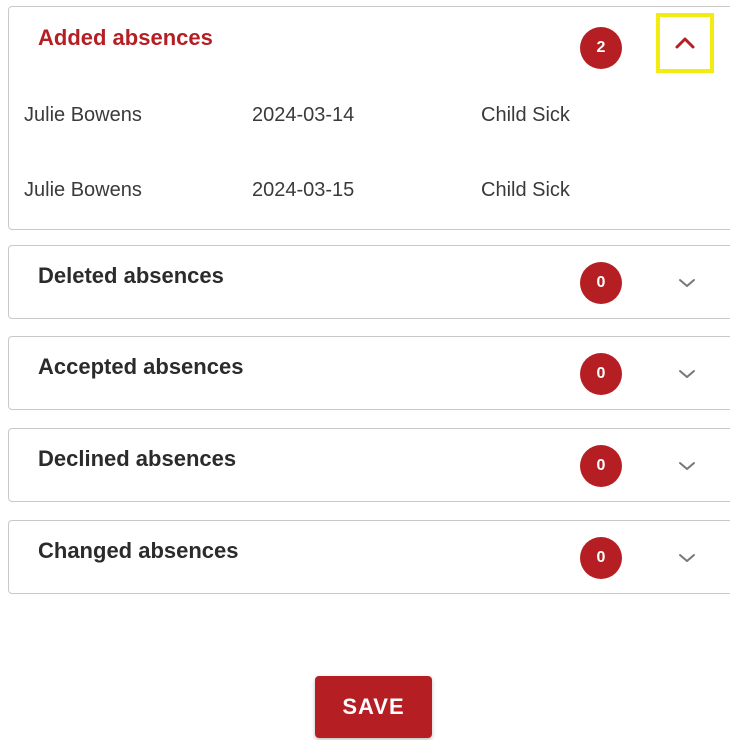 This screenshot has width=730, height=740. What do you see at coordinates (601, 558) in the screenshot?
I see `changed-absences-count-badge: 0` at bounding box center [601, 558].